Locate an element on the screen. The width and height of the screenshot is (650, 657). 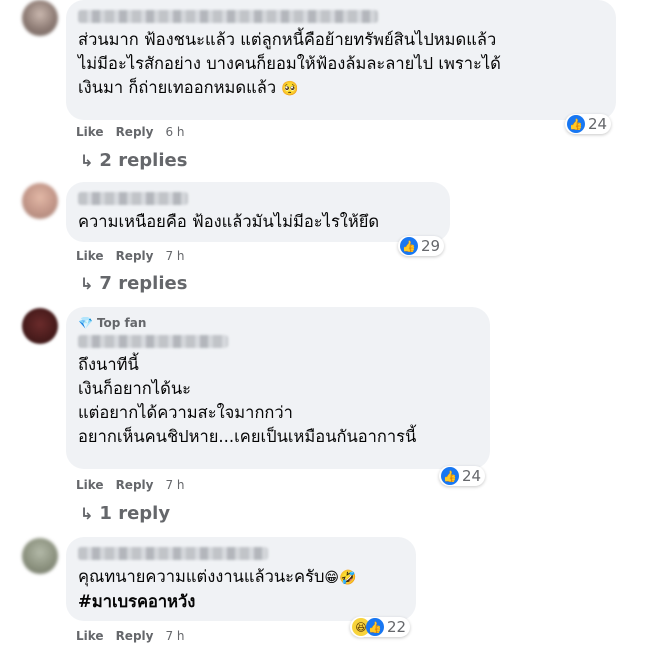
reaction-count: 29 is located at coordinates (431, 246).